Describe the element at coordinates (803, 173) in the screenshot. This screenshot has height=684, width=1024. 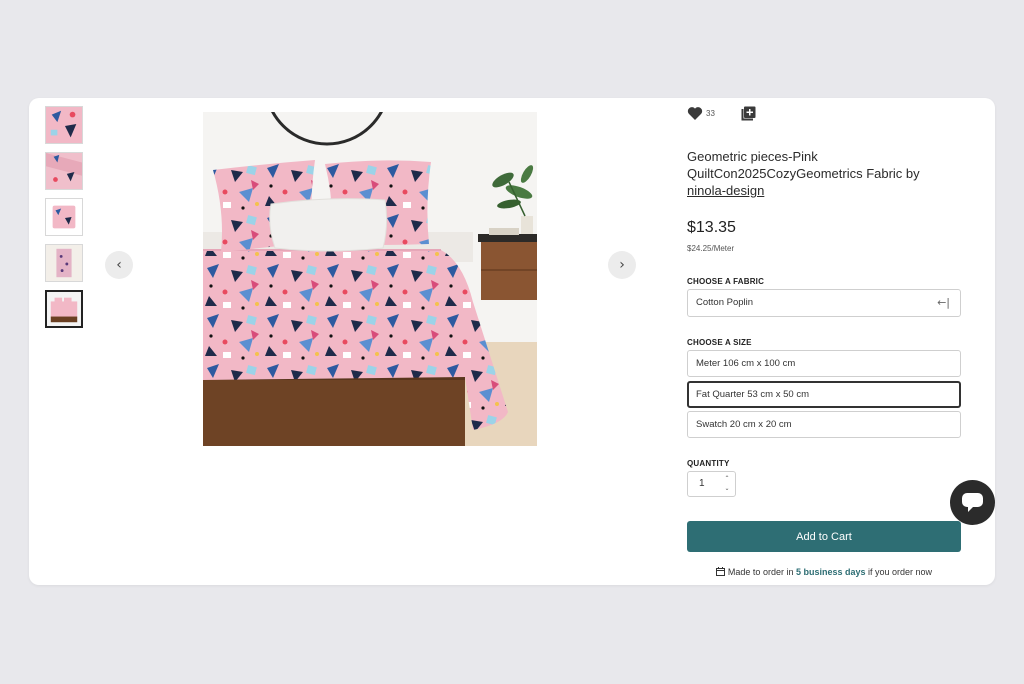
I see `product-title-line2: QuiltCon2025CozyGeometrics Fabric by` at that location.